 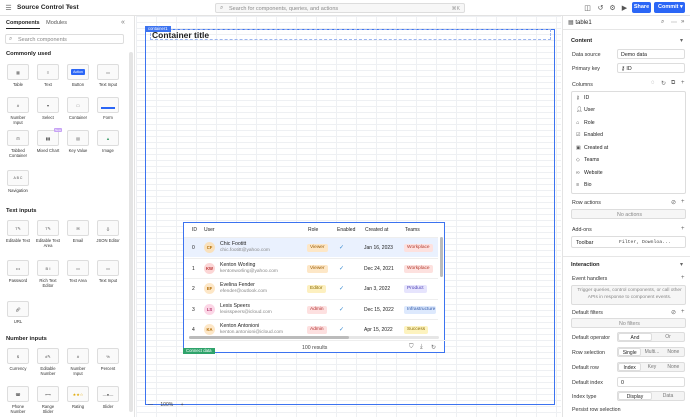 I want to click on filter-icon: ⛉, so click(x=411, y=347).